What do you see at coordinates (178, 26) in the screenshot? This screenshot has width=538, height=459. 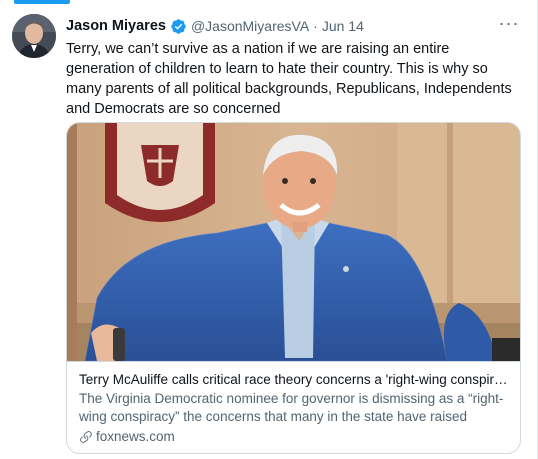 I see `verified-badge-icon` at bounding box center [178, 26].